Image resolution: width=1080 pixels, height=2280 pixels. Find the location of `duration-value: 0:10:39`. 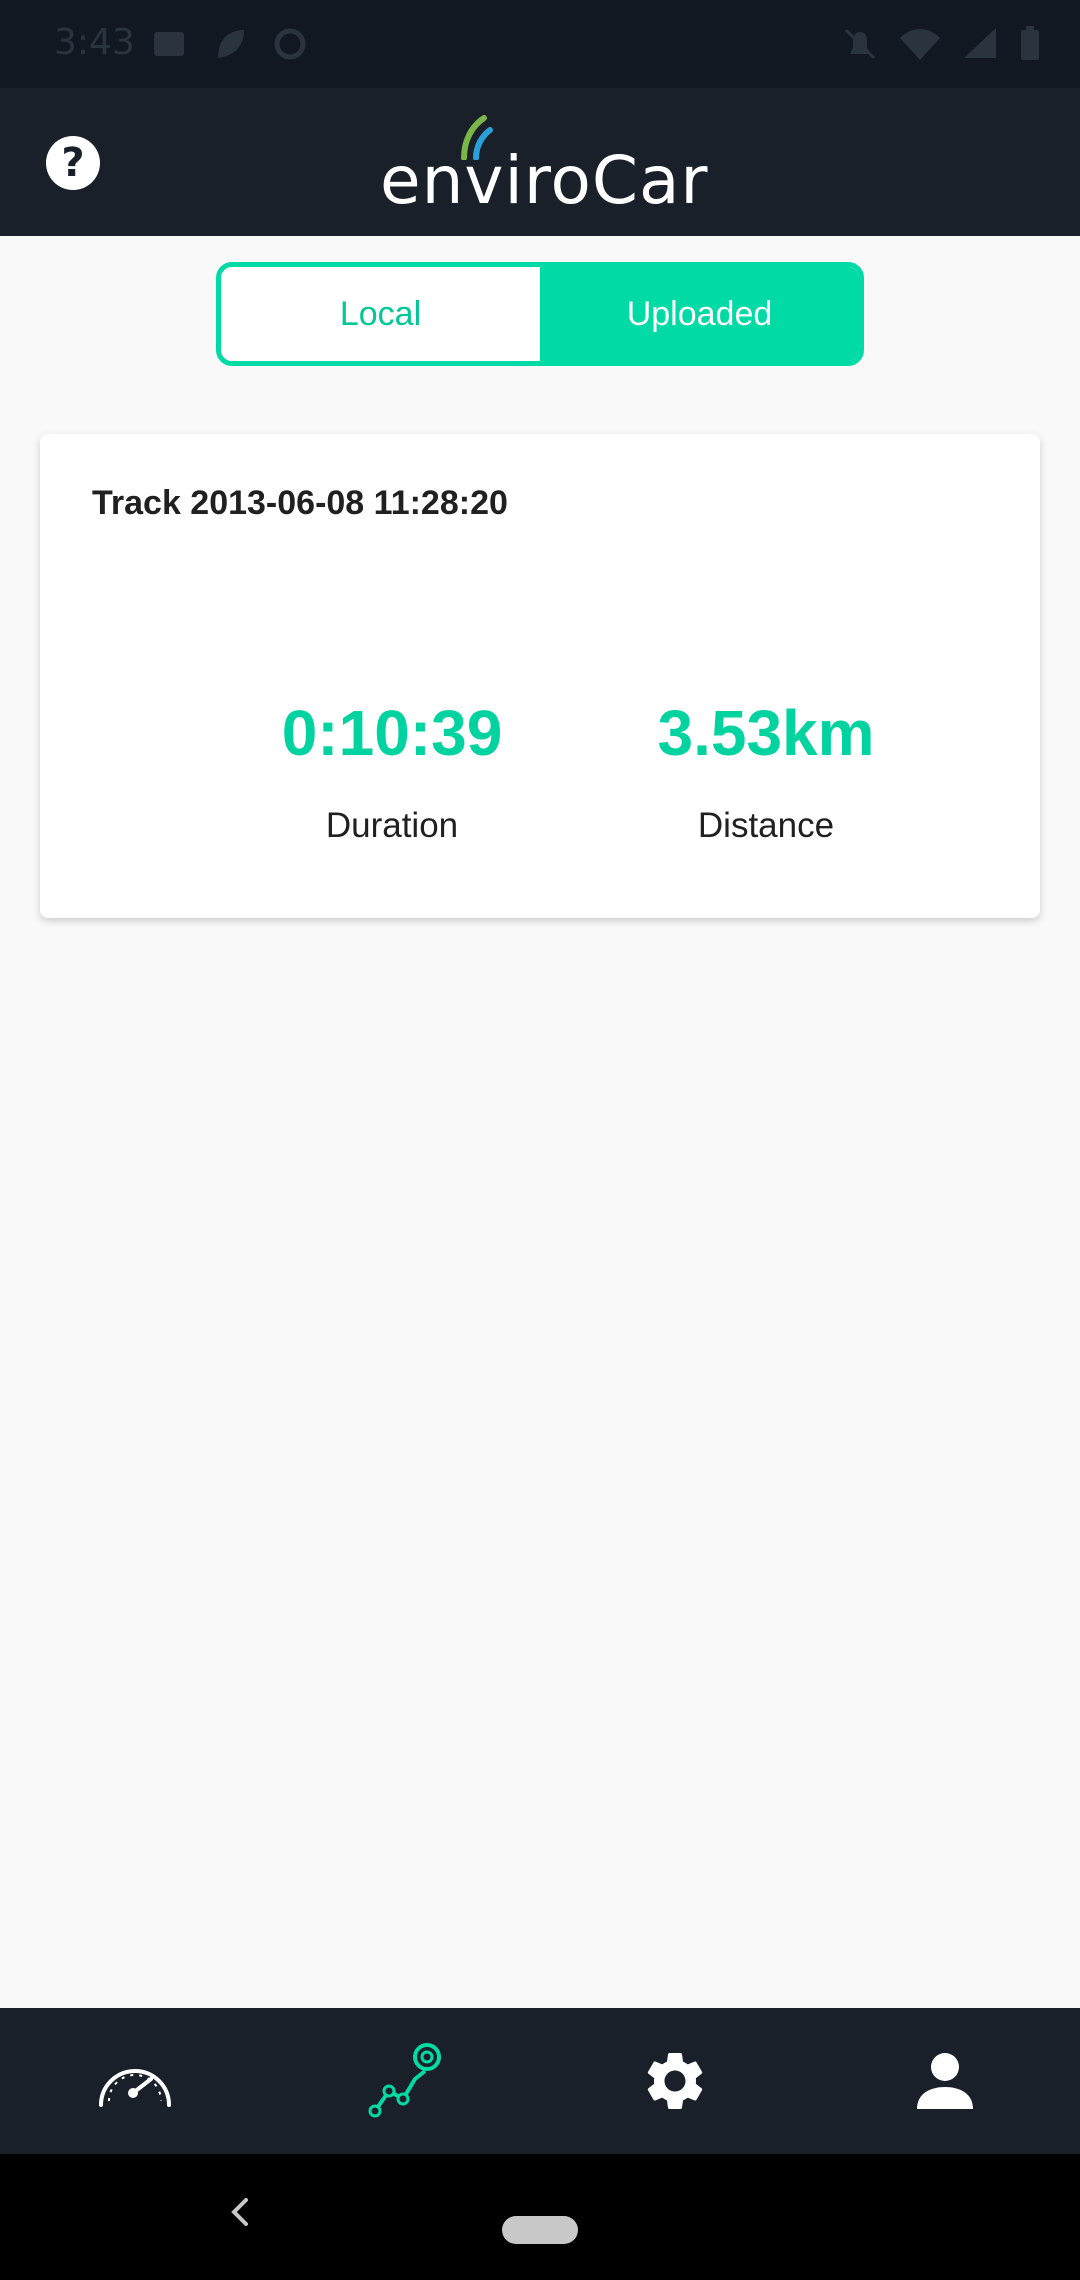

duration-value: 0:10:39 is located at coordinates (392, 733).